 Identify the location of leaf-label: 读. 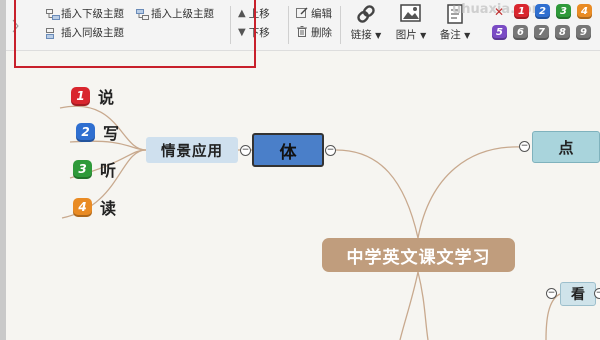
(108, 208).